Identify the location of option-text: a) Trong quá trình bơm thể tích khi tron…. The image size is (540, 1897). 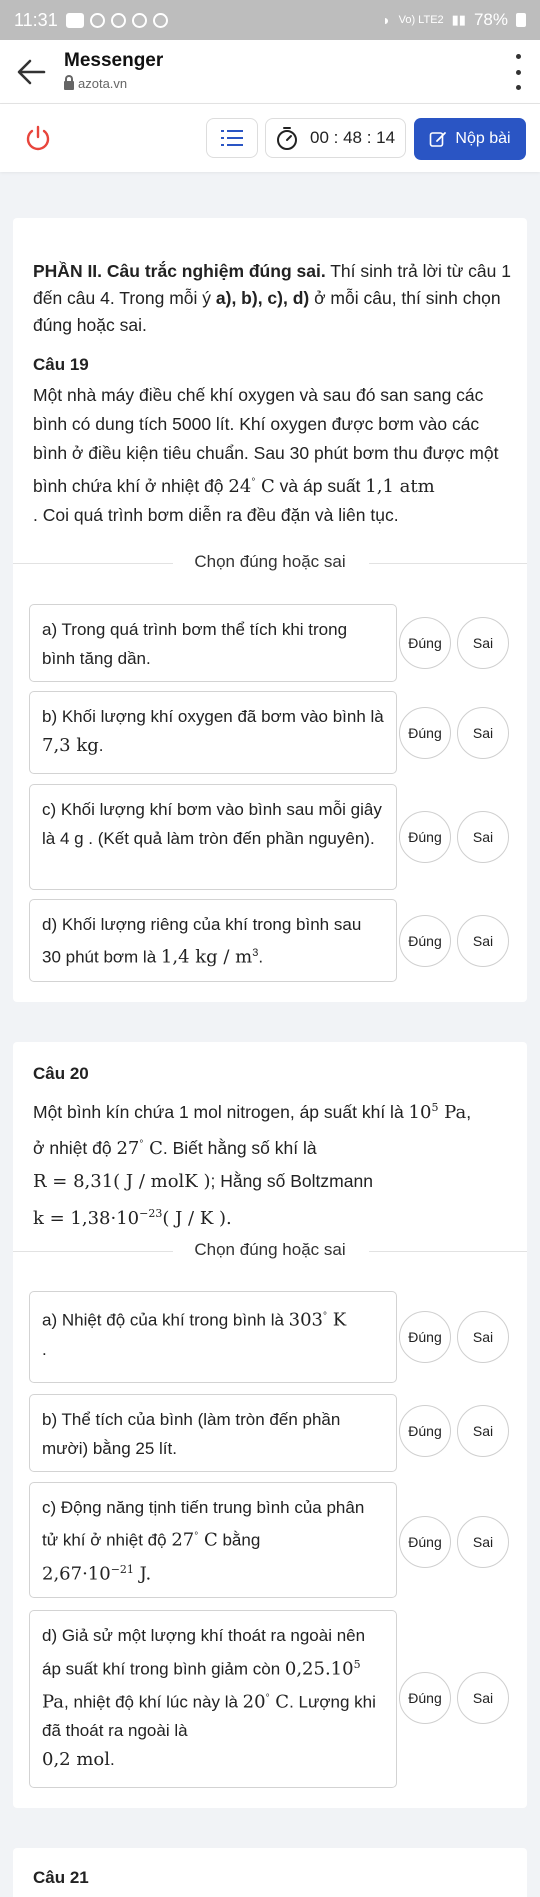
(195, 644).